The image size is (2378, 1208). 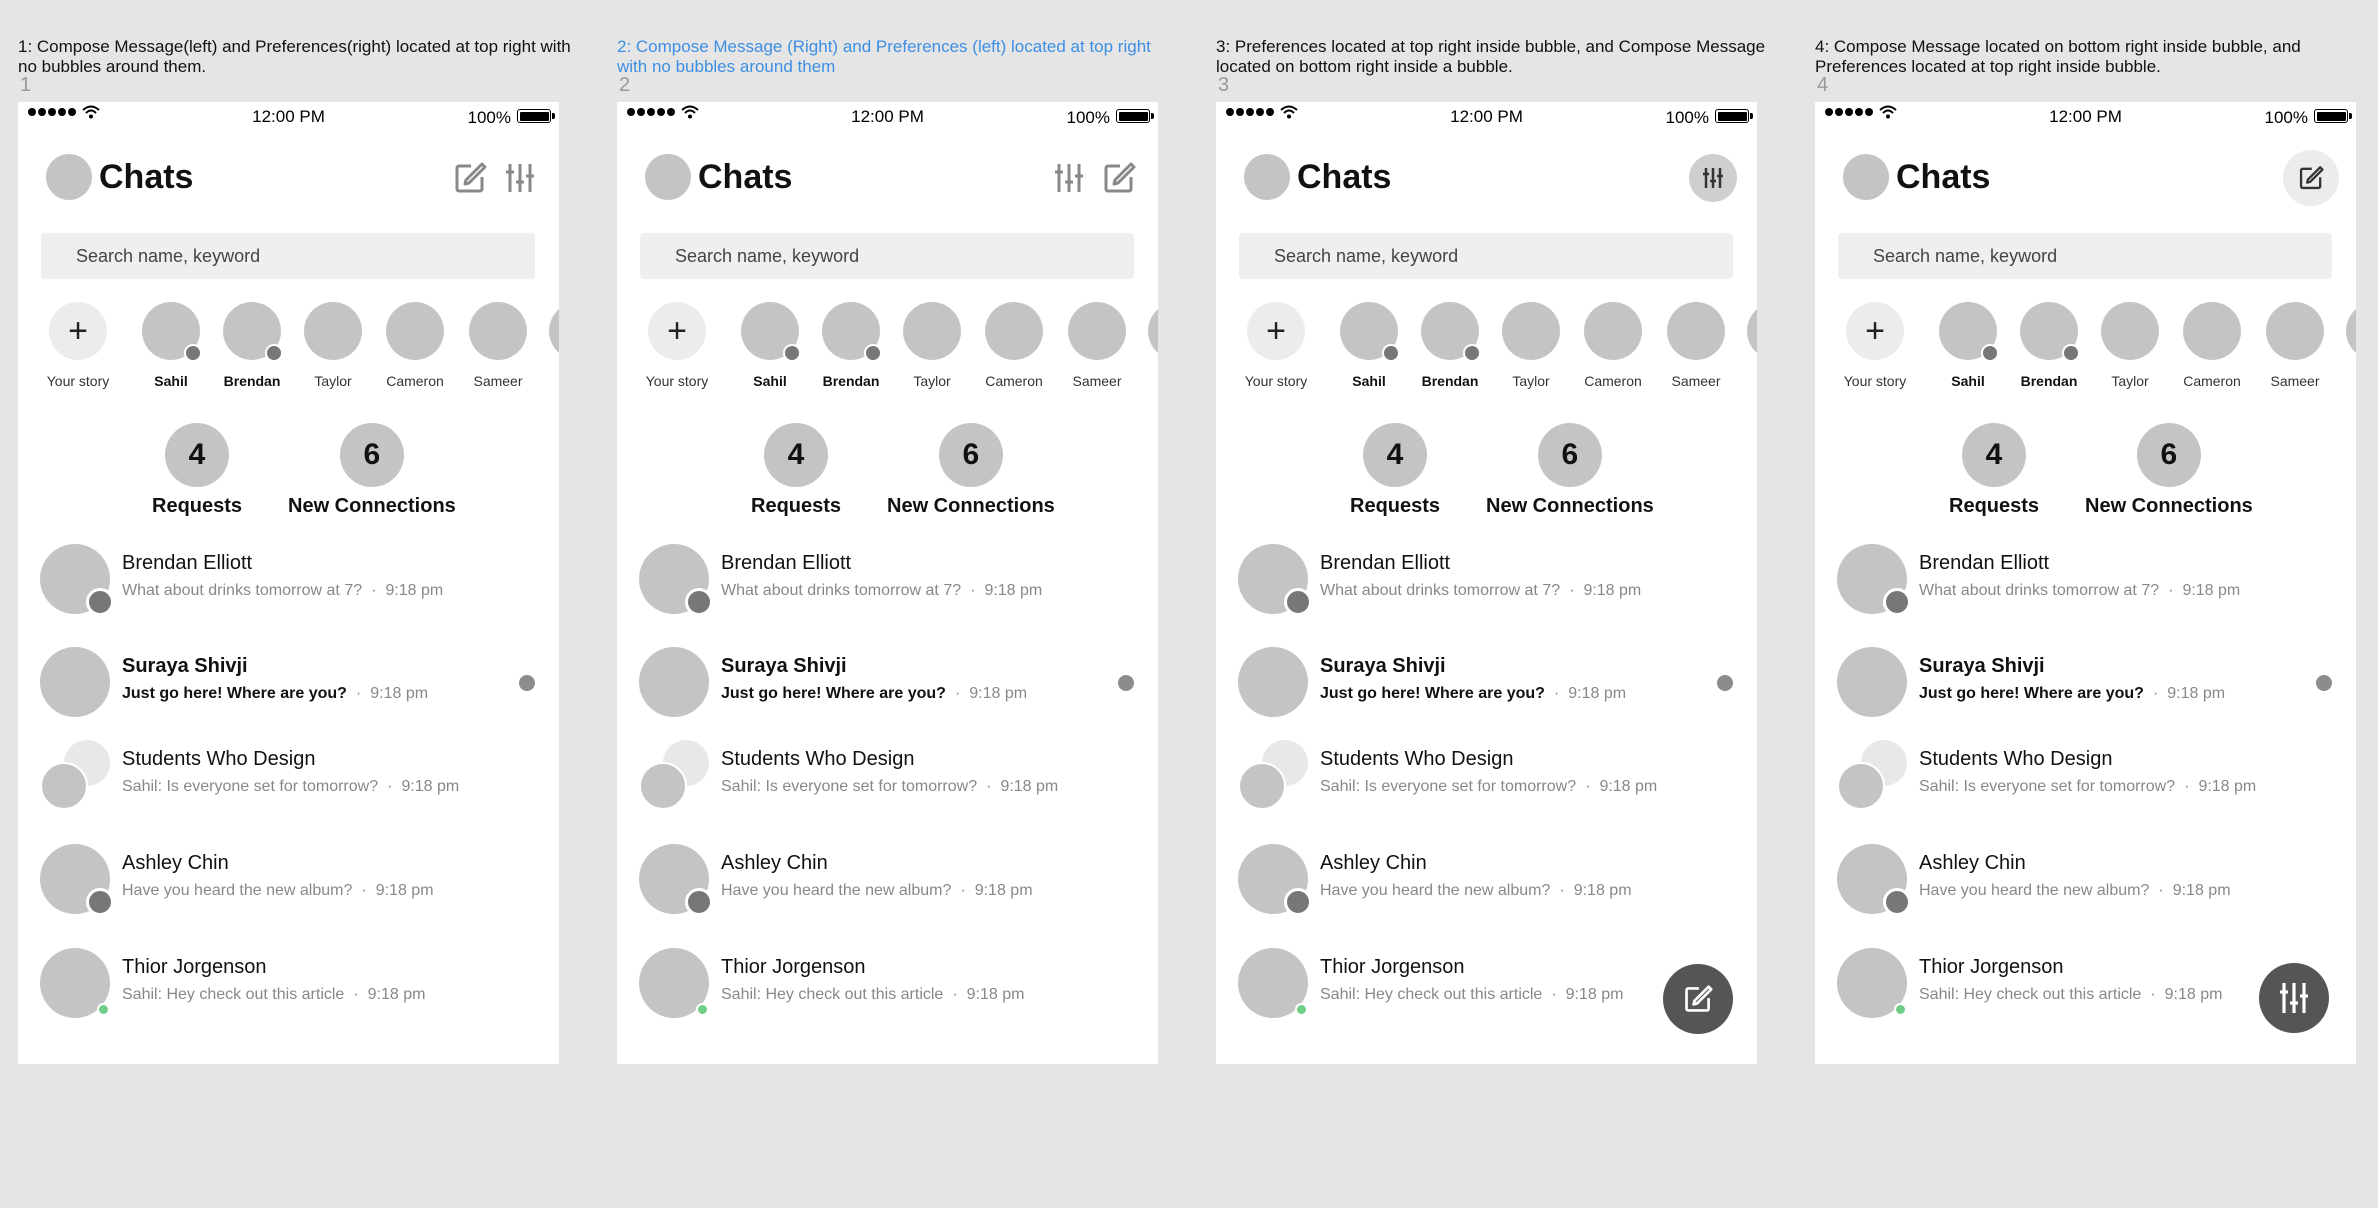 I want to click on preferences-button, so click(x=1713, y=178).